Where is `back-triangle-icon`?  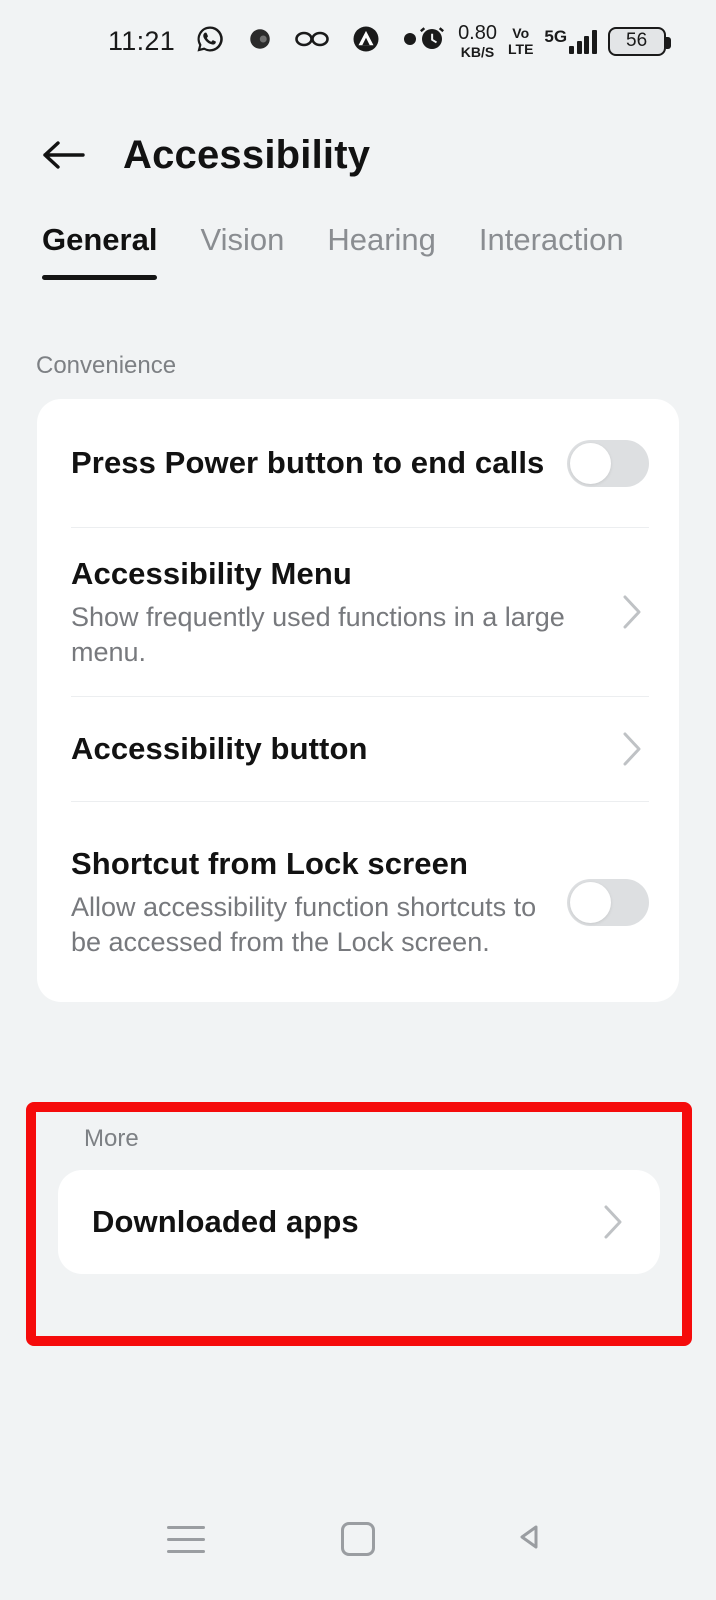
back-triangle-icon is located at coordinates (530, 1539).